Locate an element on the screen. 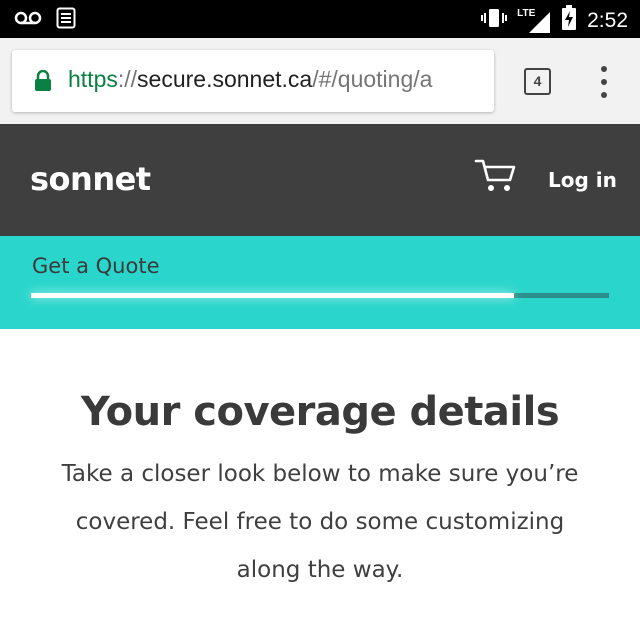  notes-icon is located at coordinates (66, 20).